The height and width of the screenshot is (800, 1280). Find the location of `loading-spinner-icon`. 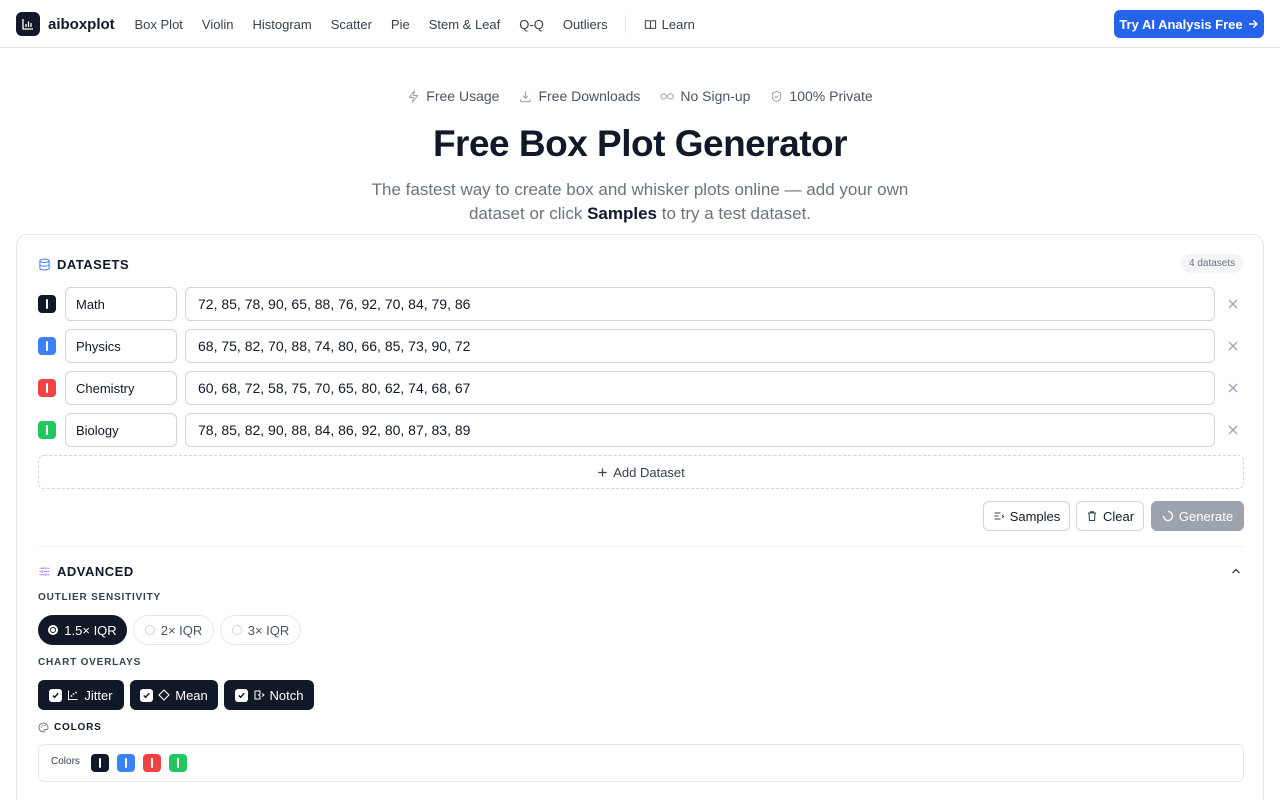

loading-spinner-icon is located at coordinates (1168, 516).